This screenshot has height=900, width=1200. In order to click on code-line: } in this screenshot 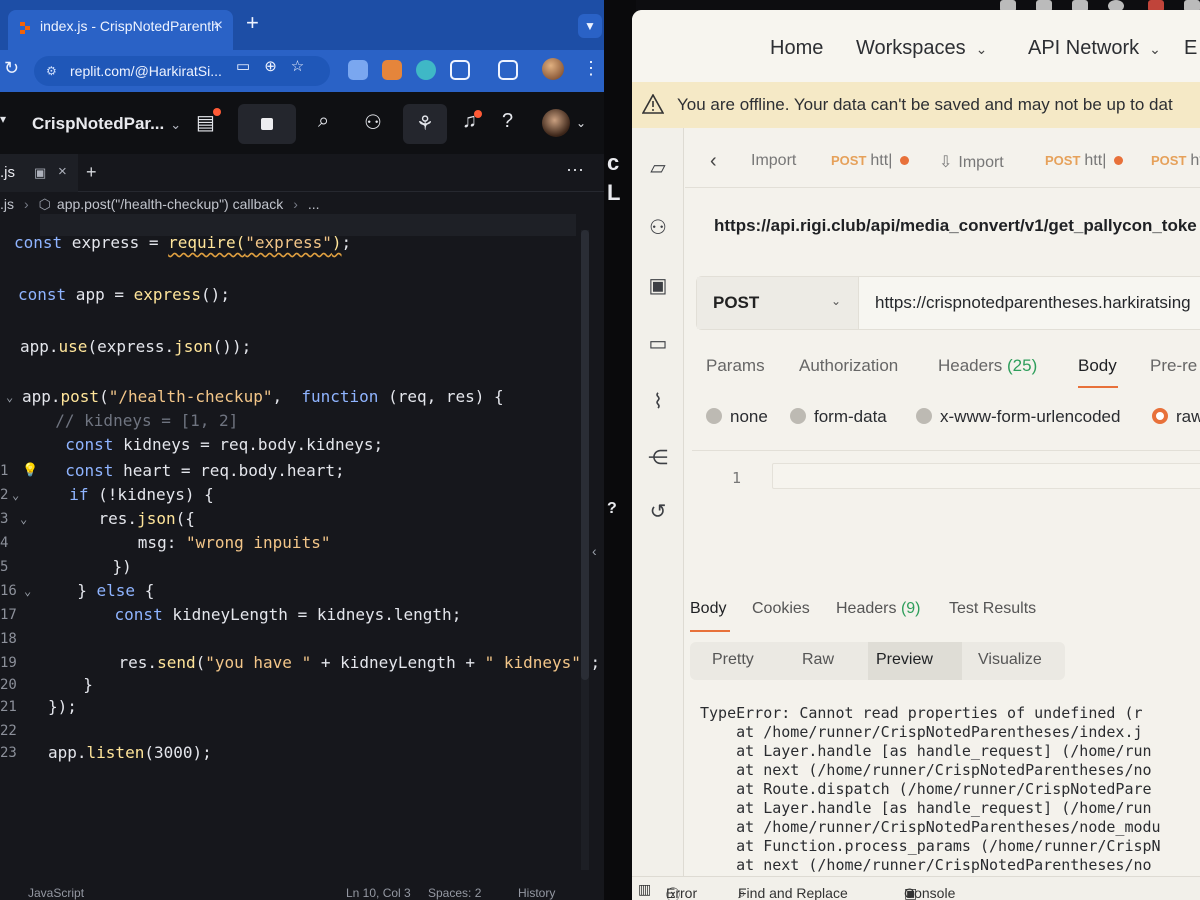, I will do `click(78, 685)`.